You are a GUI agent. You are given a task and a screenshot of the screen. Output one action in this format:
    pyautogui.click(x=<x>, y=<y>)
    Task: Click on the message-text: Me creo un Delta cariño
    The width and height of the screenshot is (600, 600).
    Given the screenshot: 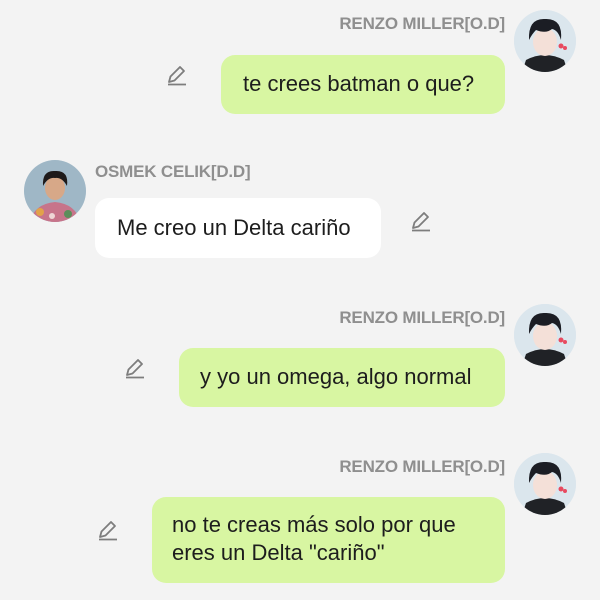 What is the action you would take?
    pyautogui.click(x=234, y=227)
    